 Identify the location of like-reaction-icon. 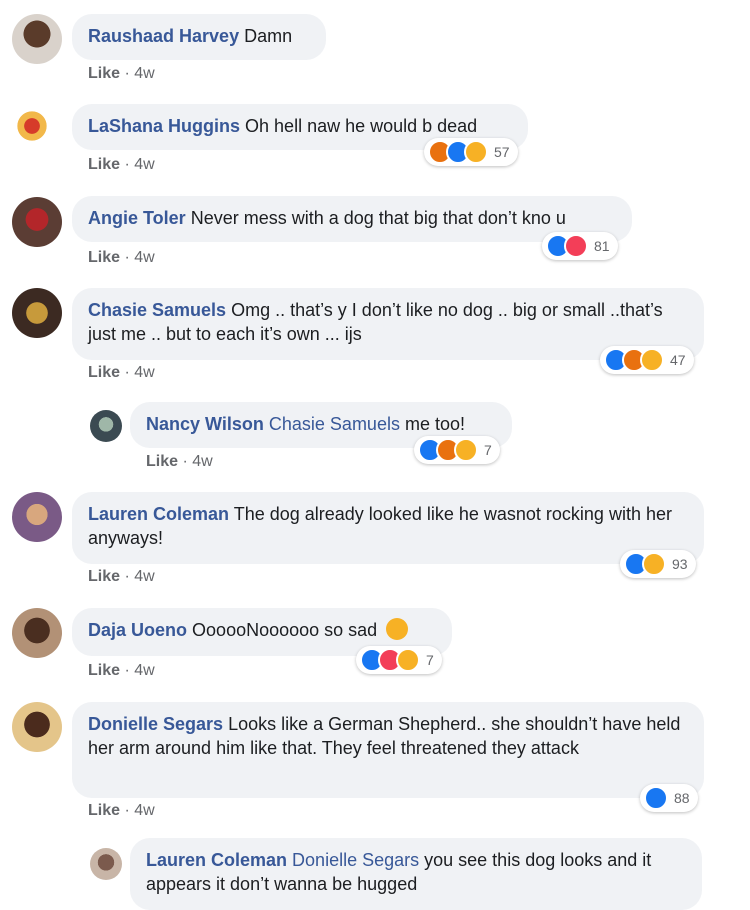
(656, 798).